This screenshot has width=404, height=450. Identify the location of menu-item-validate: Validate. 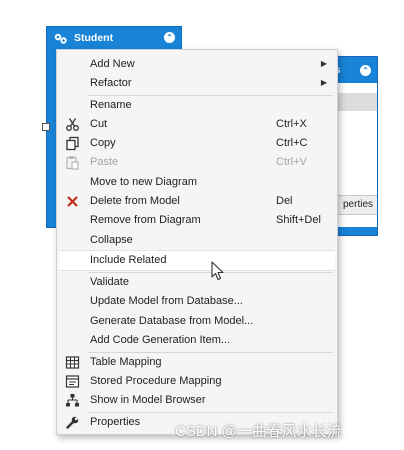
(197, 282).